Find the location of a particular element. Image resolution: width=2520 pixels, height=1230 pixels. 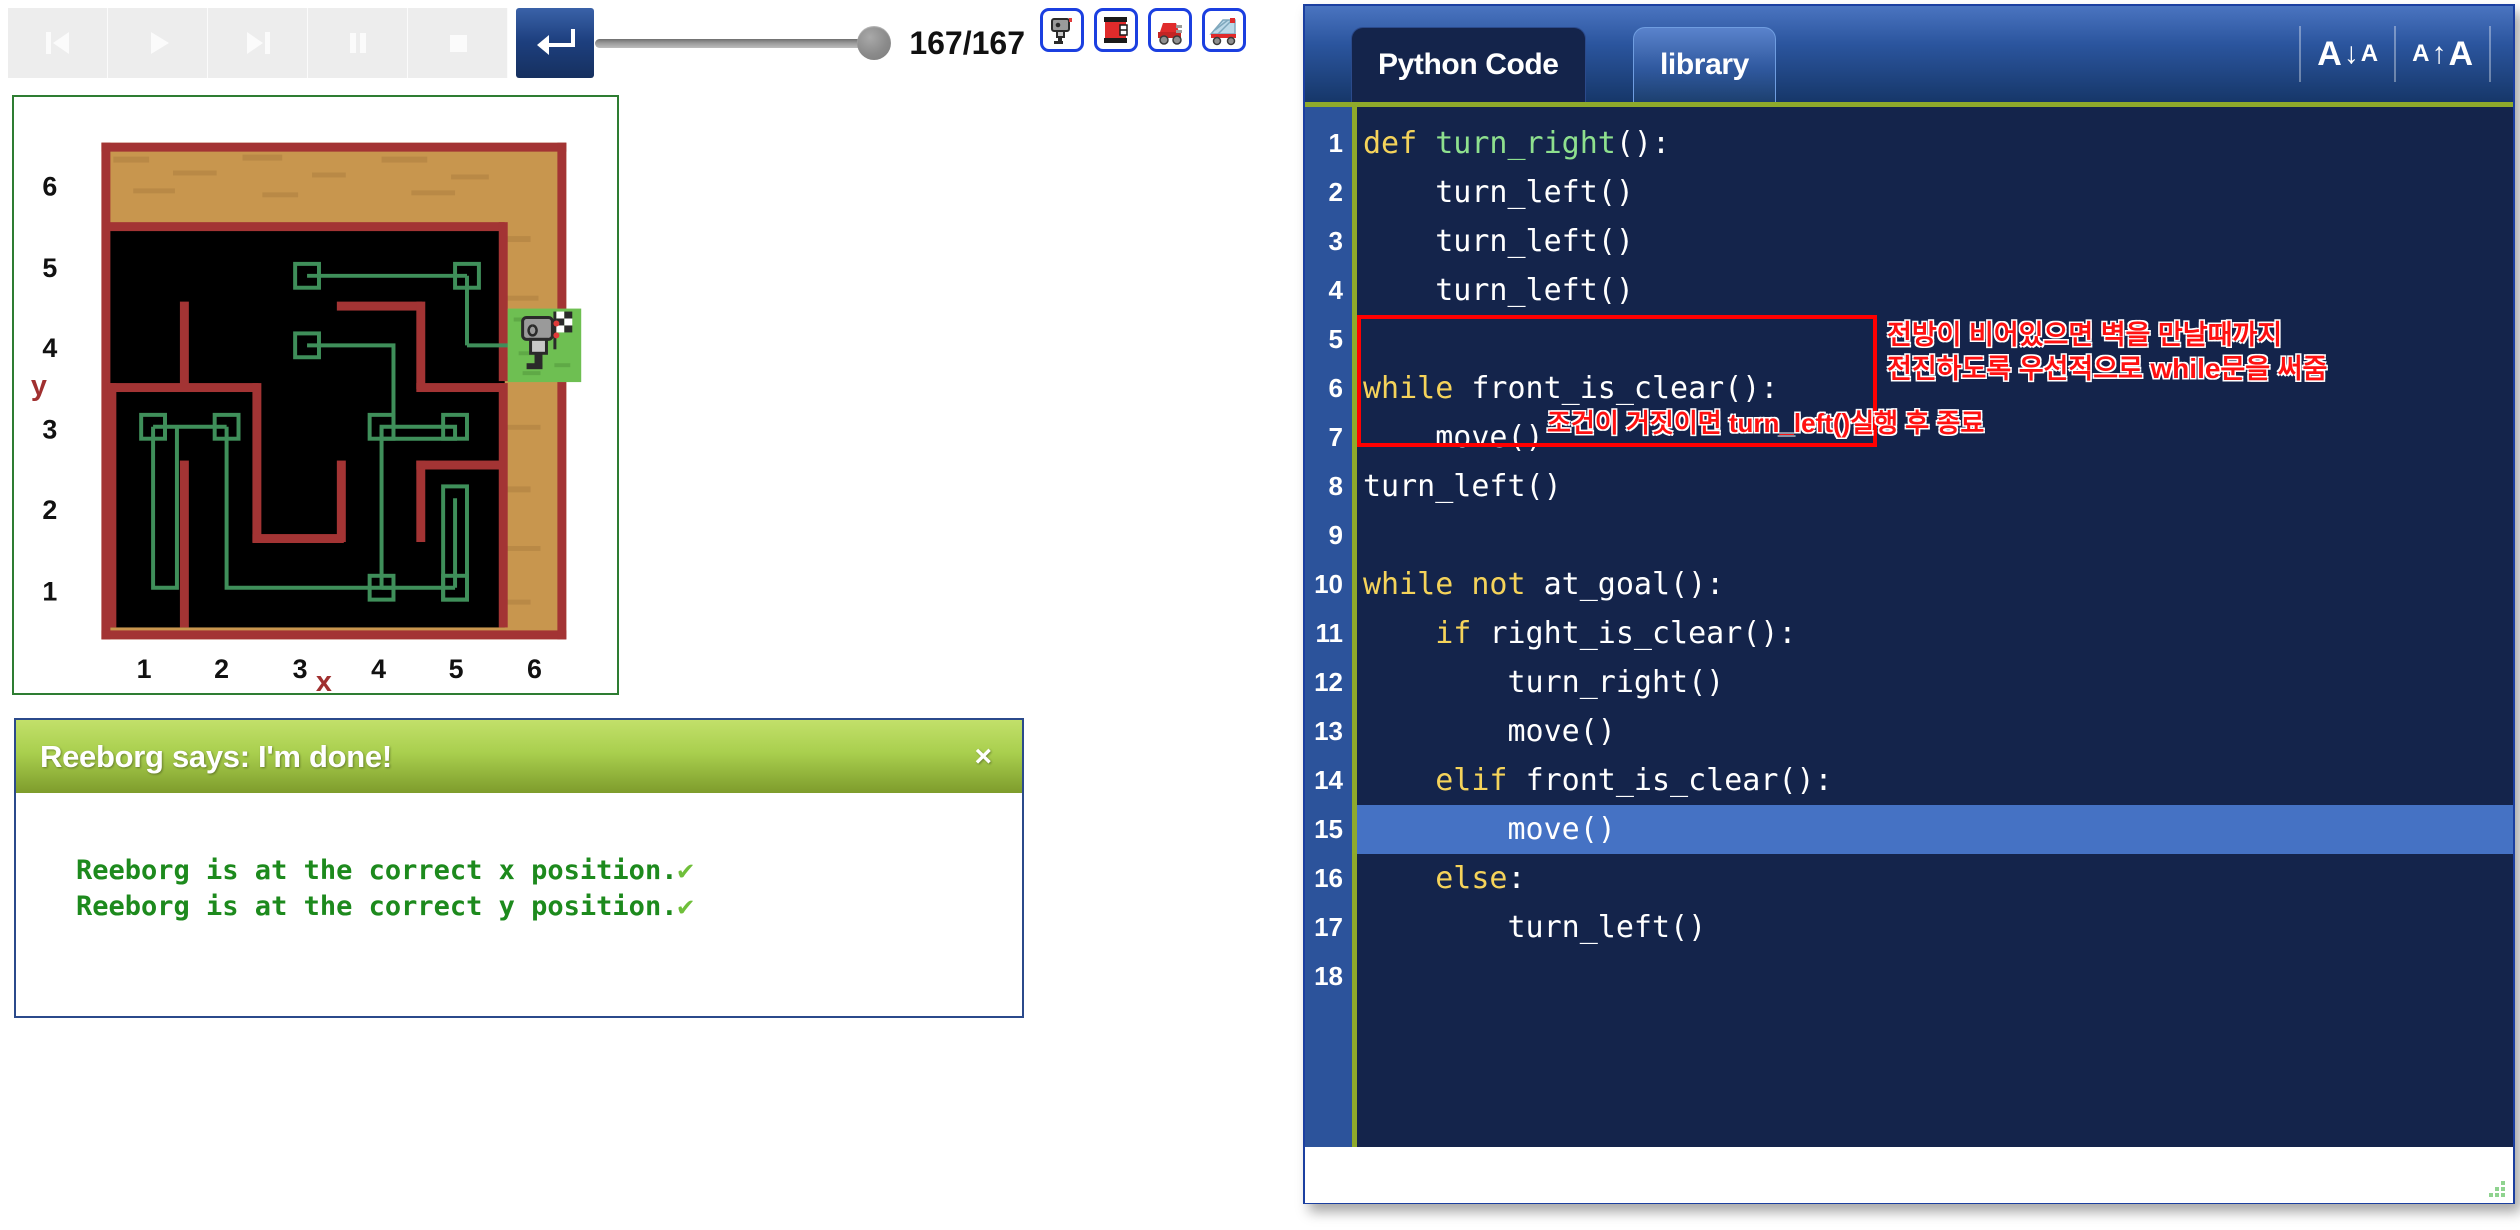

blue-sleigh-robot-icon-button is located at coordinates (1224, 30).